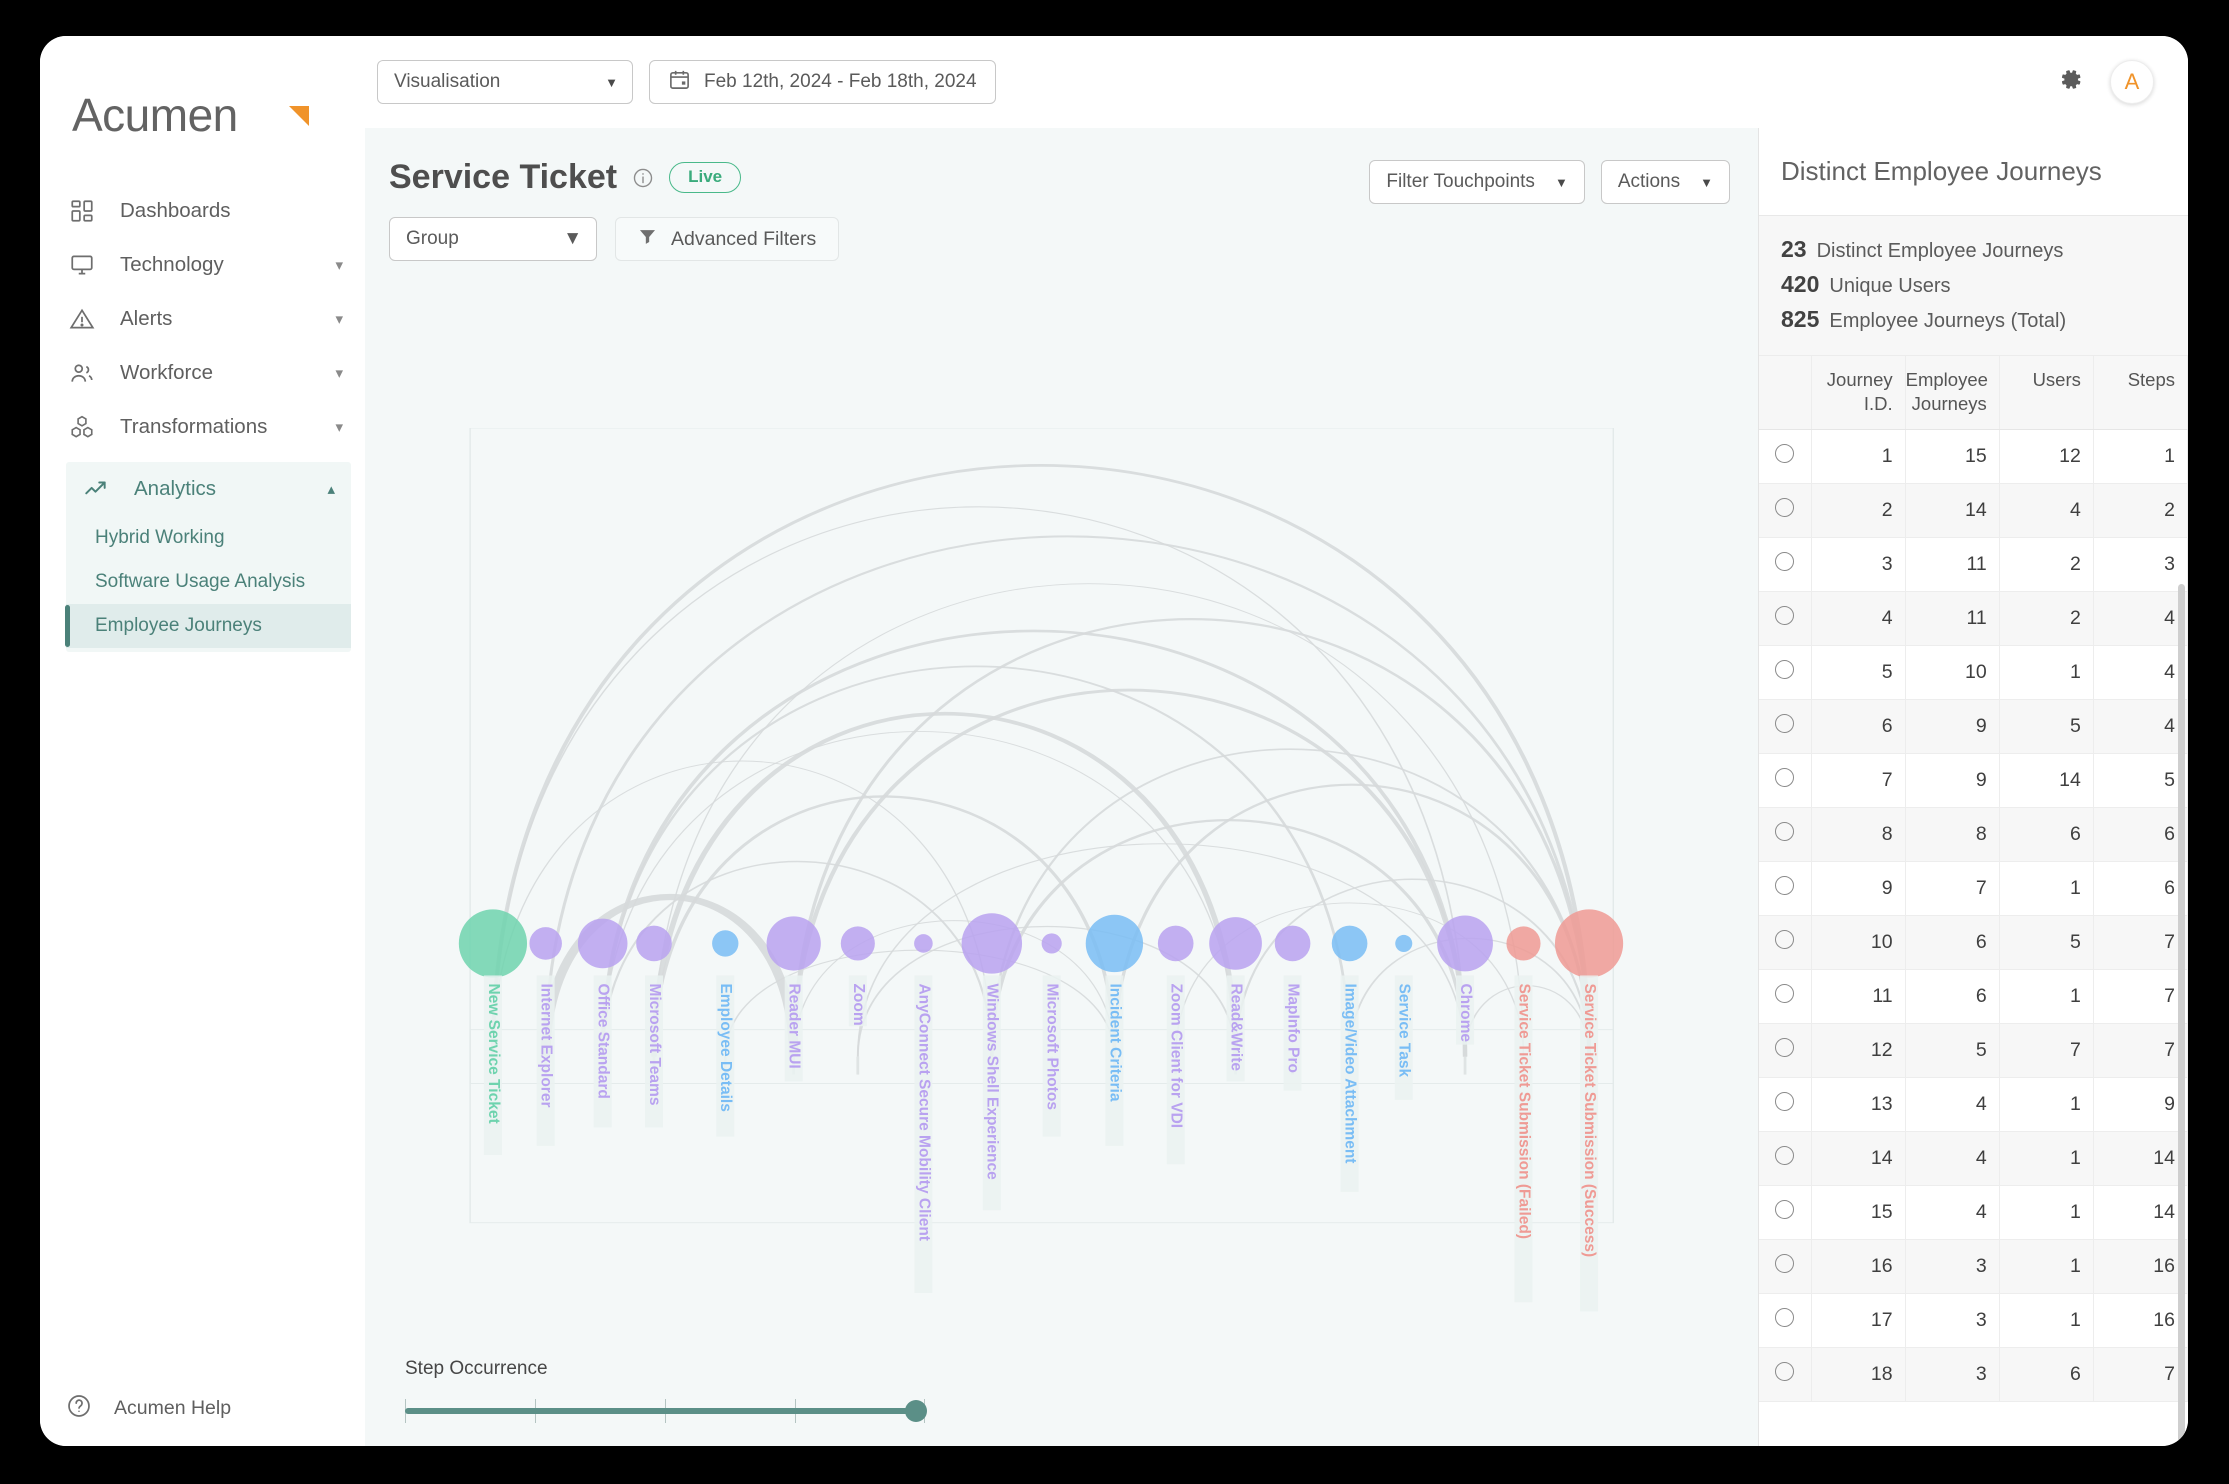 Image resolution: width=2229 pixels, height=1484 pixels. Describe the element at coordinates (2070, 82) in the screenshot. I see `gear-icon` at that location.